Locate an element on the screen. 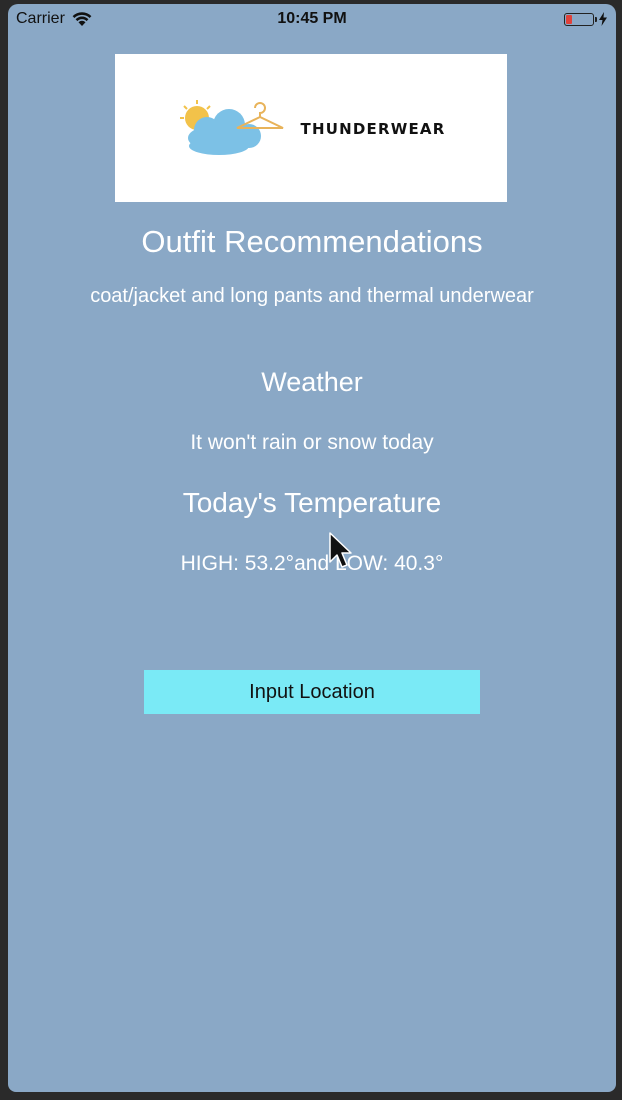  status-bar: Carrier 10:45 PM is located at coordinates (312, 21).